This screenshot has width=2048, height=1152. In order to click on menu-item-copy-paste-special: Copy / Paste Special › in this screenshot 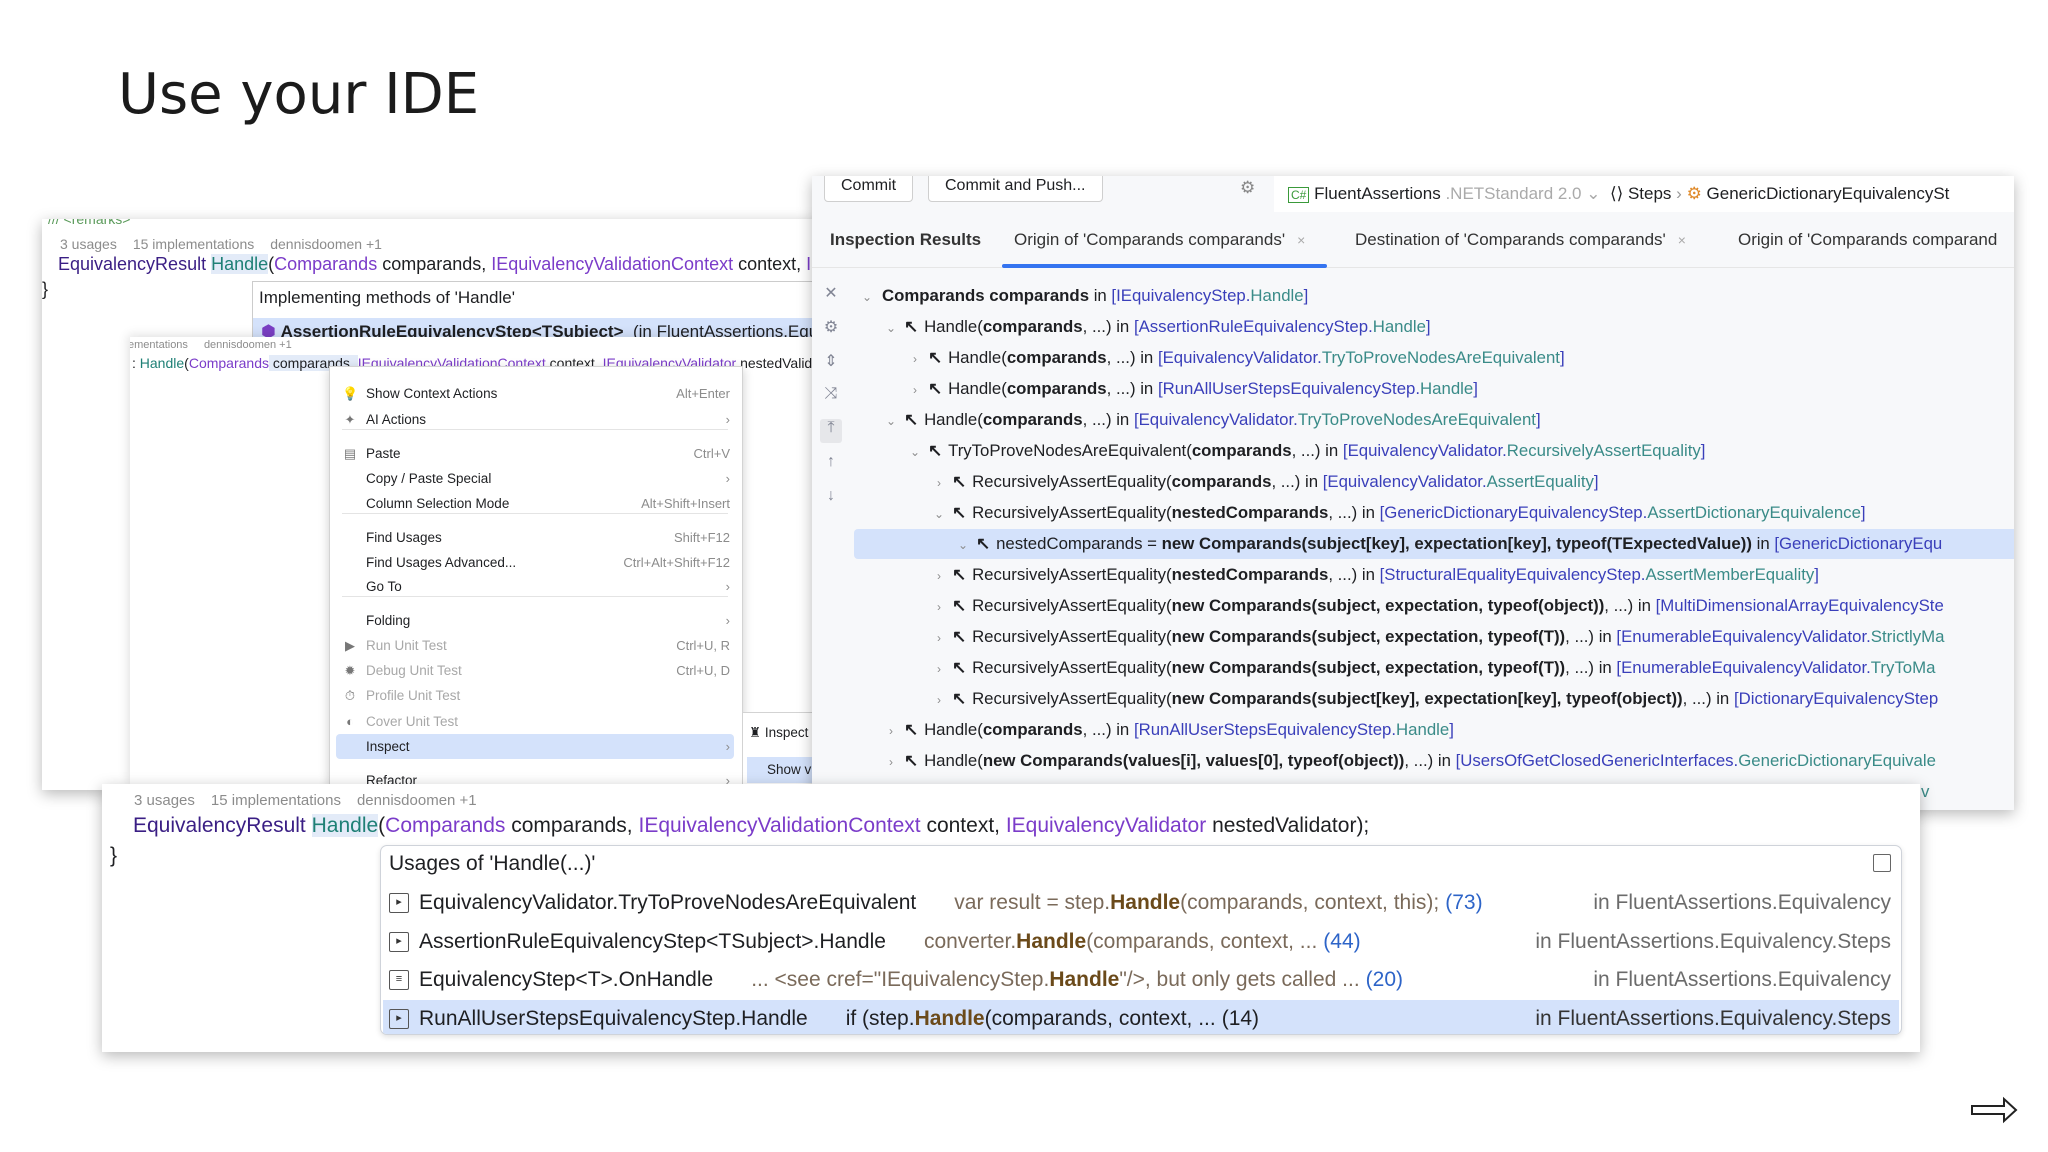, I will do `click(535, 478)`.